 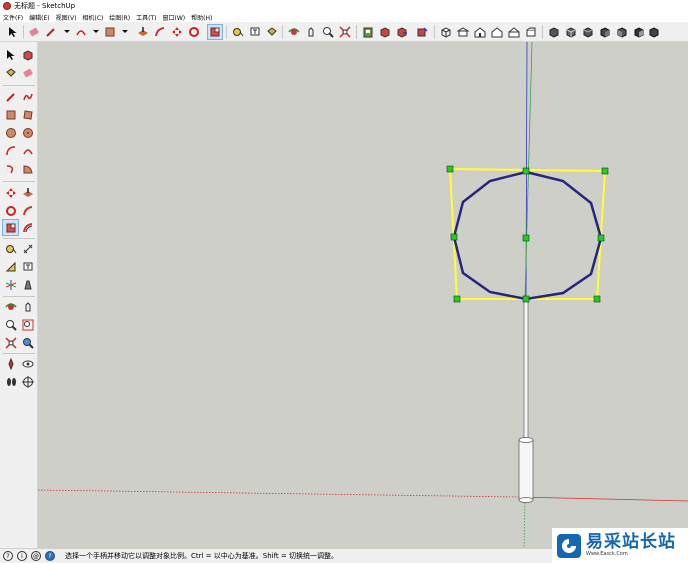 What do you see at coordinates (119, 17) in the screenshot?
I see `menu-draw: 绘图(R)` at bounding box center [119, 17].